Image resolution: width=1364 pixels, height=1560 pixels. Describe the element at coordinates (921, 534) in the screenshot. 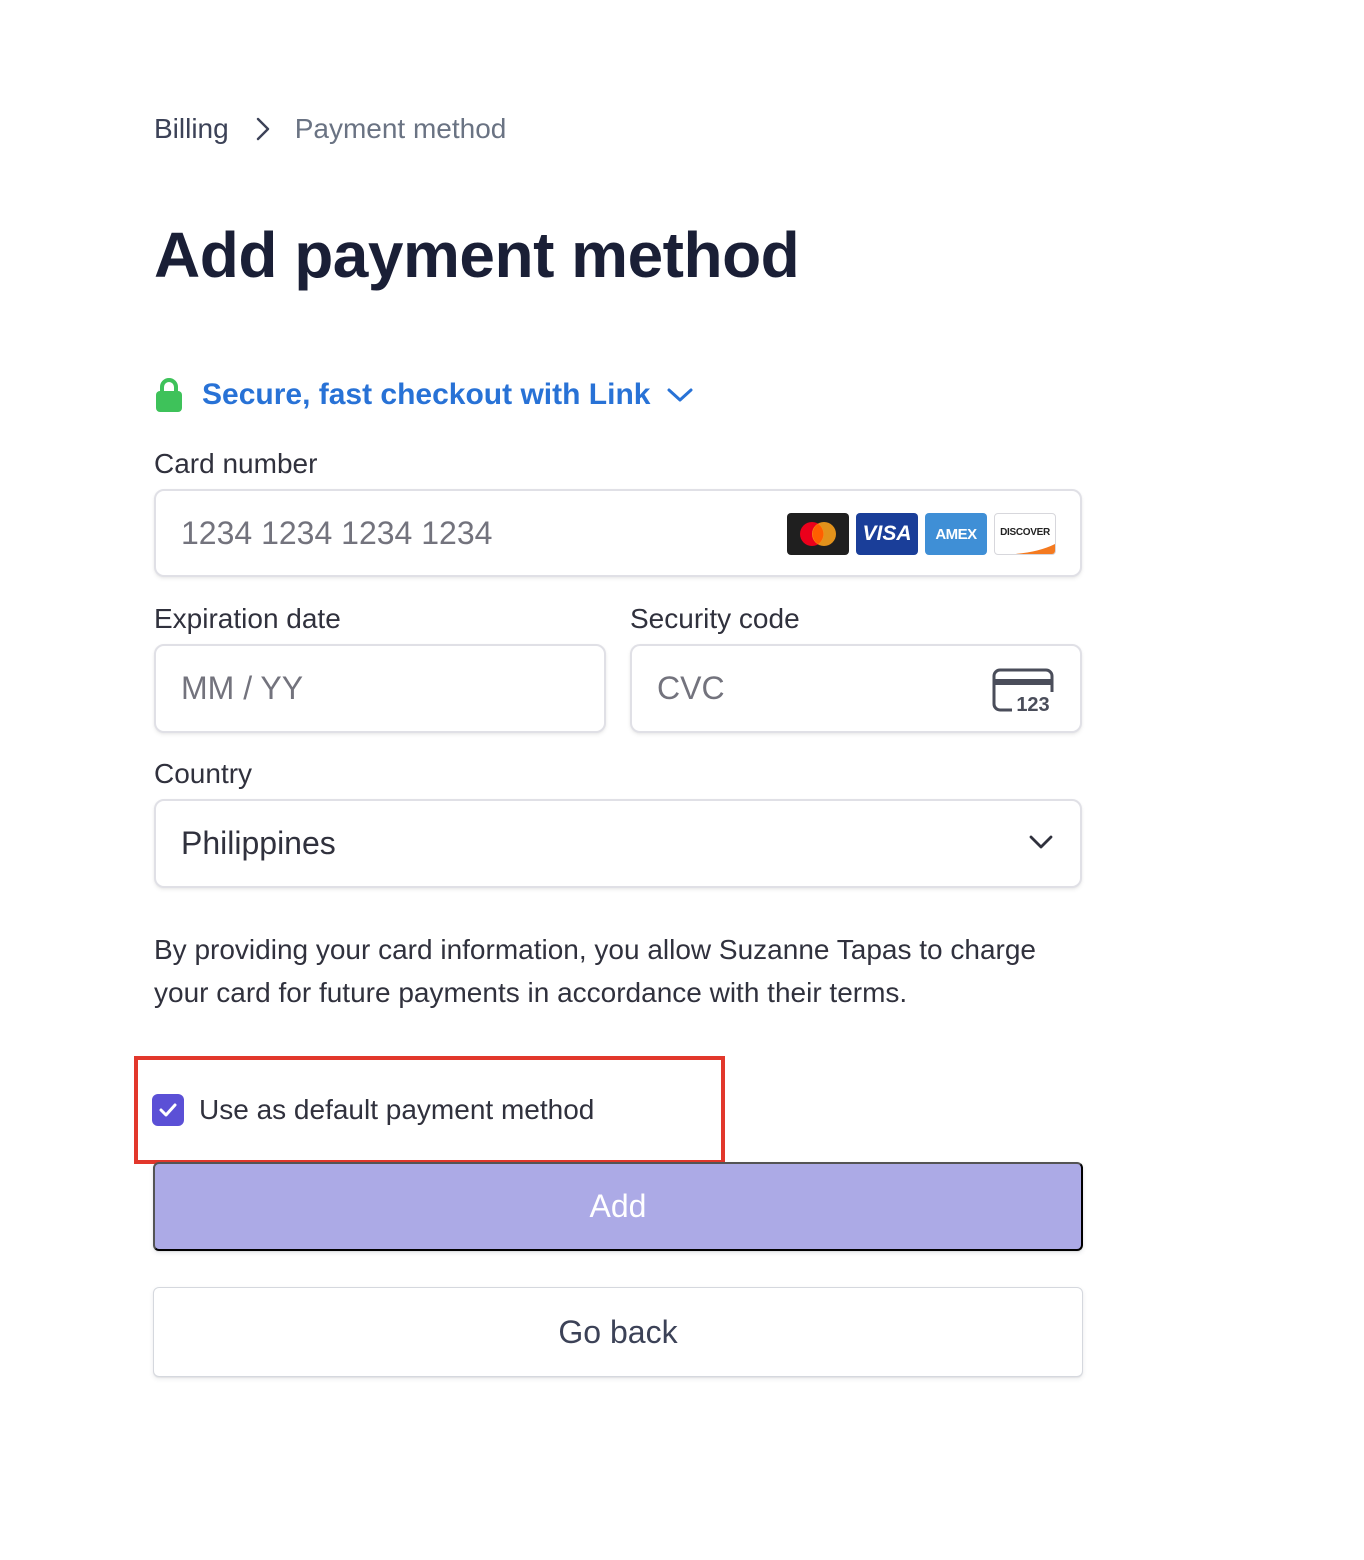

I see `card-brands: VISA AMEX DISCOVER` at that location.